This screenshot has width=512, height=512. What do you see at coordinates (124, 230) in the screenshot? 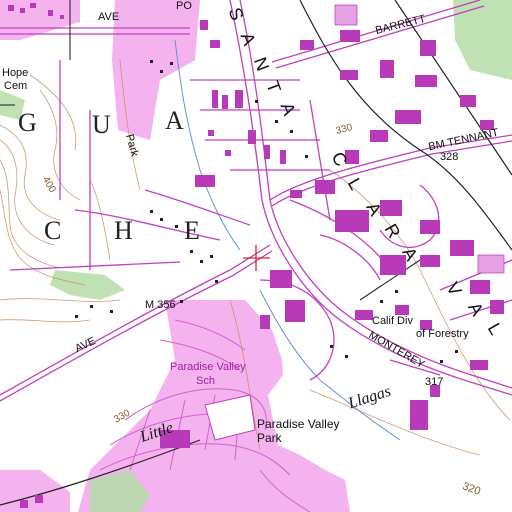
I see `label-guache-h: H` at bounding box center [124, 230].